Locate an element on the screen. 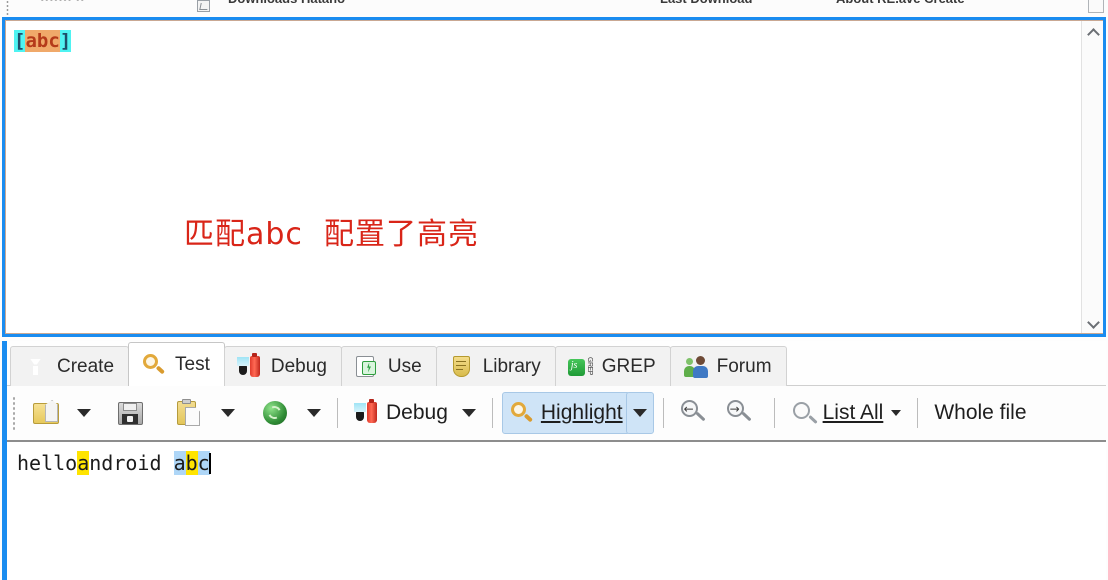 This screenshot has width=1108, height=580. top-right-button is located at coordinates (1096, 6).